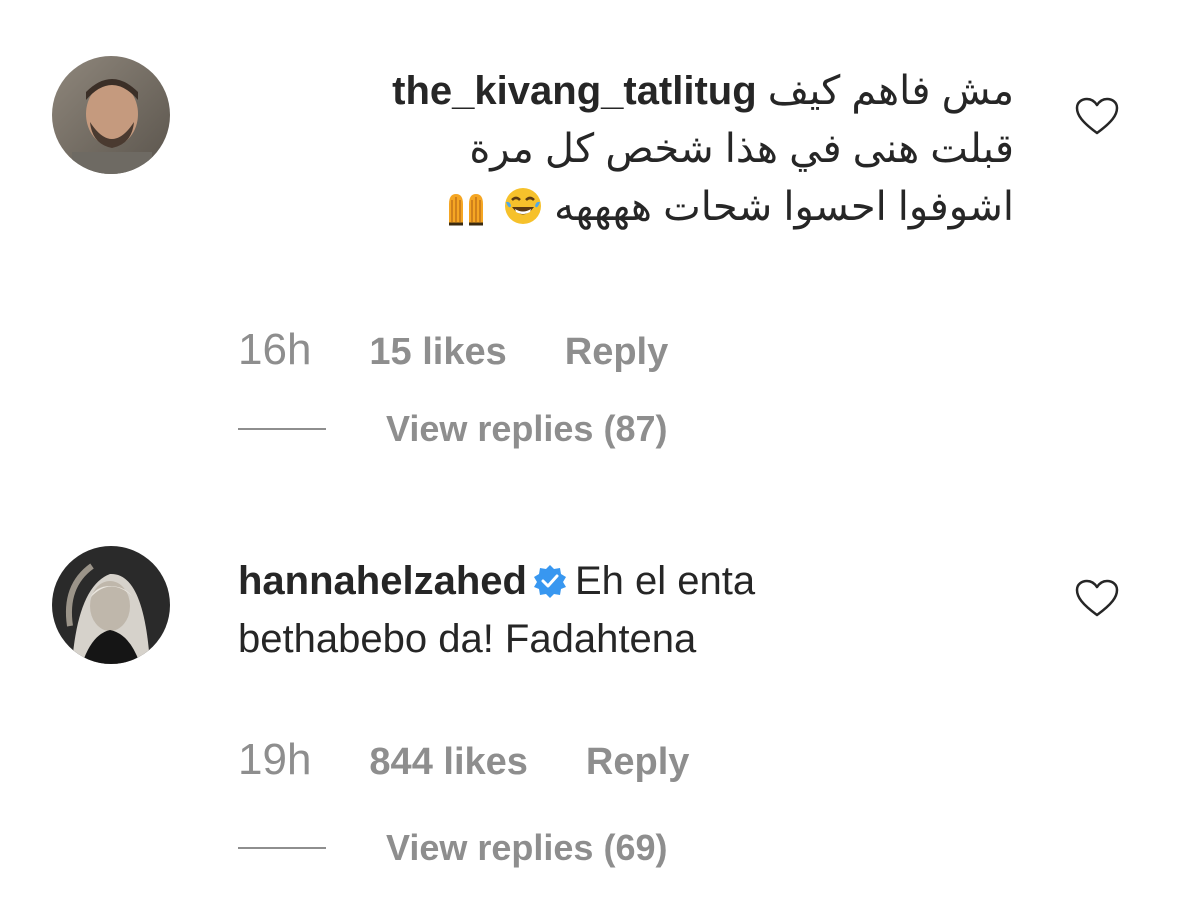  What do you see at coordinates (574, 91) in the screenshot?
I see `username-link: the_kivang_tatlitug` at bounding box center [574, 91].